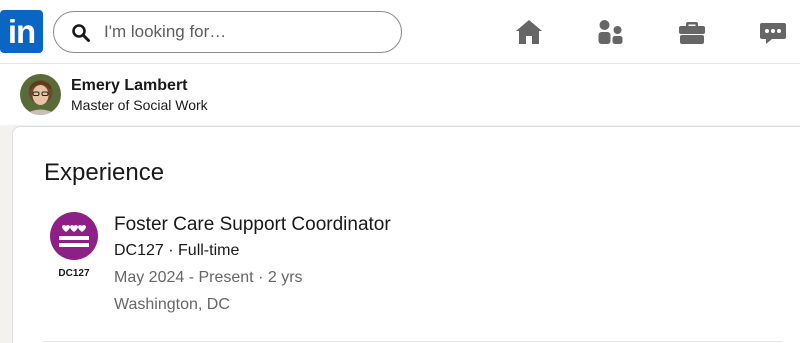 The height and width of the screenshot is (343, 800). Describe the element at coordinates (252, 225) in the screenshot. I see `job-title: Foster Care Support Coordinator` at that location.